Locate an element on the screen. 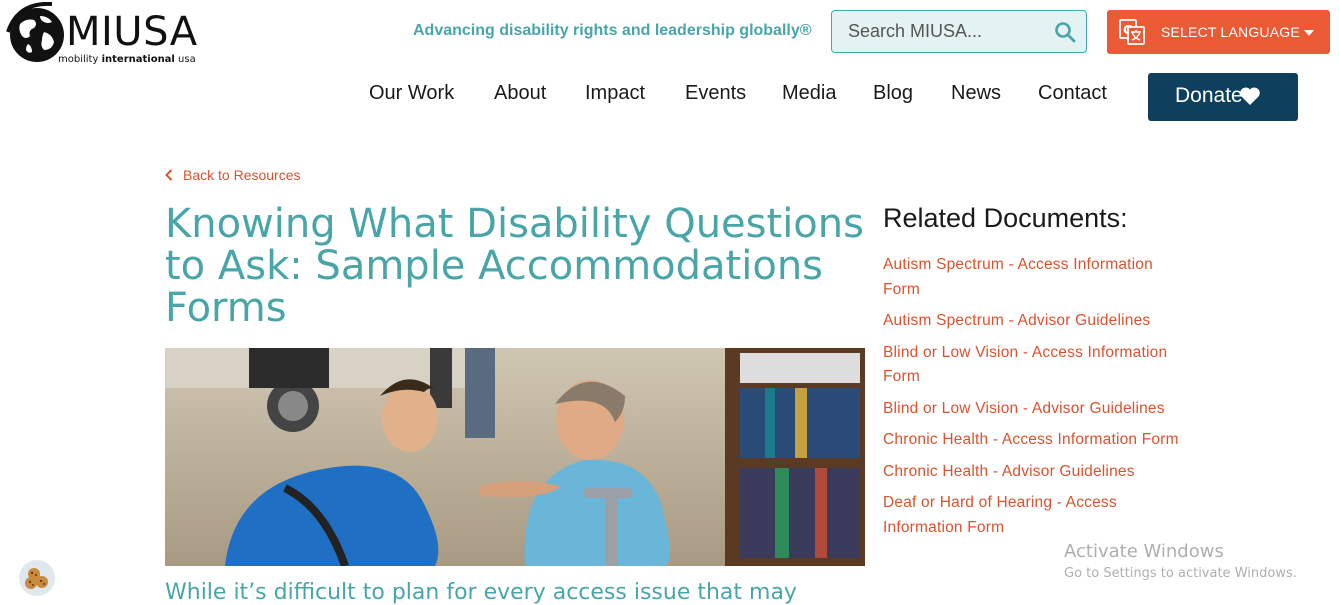 This screenshot has height=605, width=1339. caret-down-icon is located at coordinates (1309, 33).